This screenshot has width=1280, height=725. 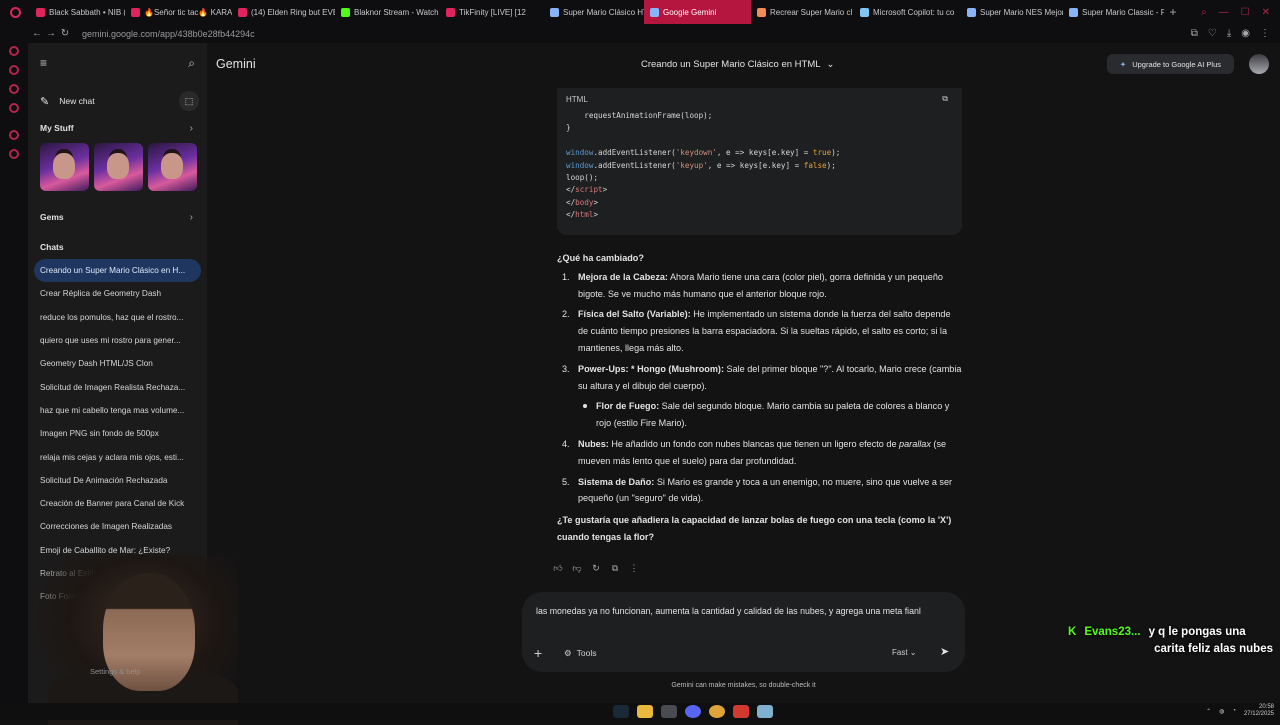 I want to click on browser-tab: (14) Elden Ring but EVE, so click(x=283, y=12).